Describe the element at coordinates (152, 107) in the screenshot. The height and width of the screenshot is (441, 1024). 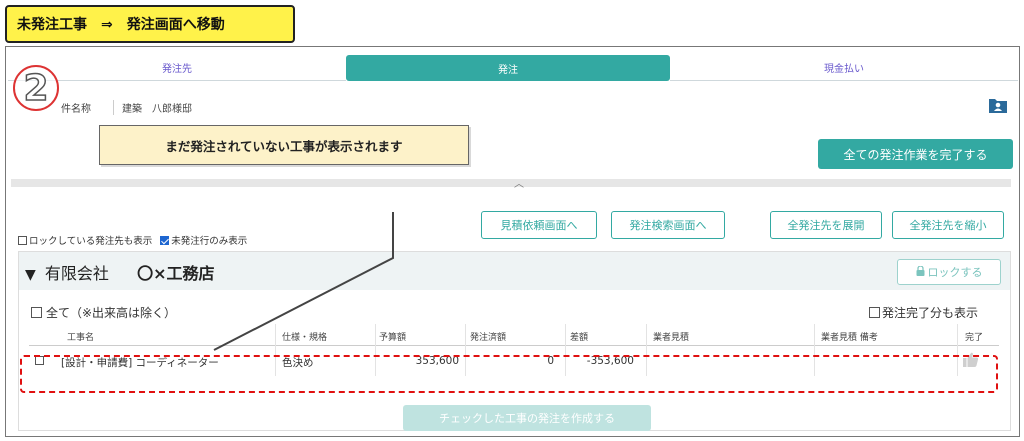
I see `project-name-value: 建築 八郎様邸` at that location.